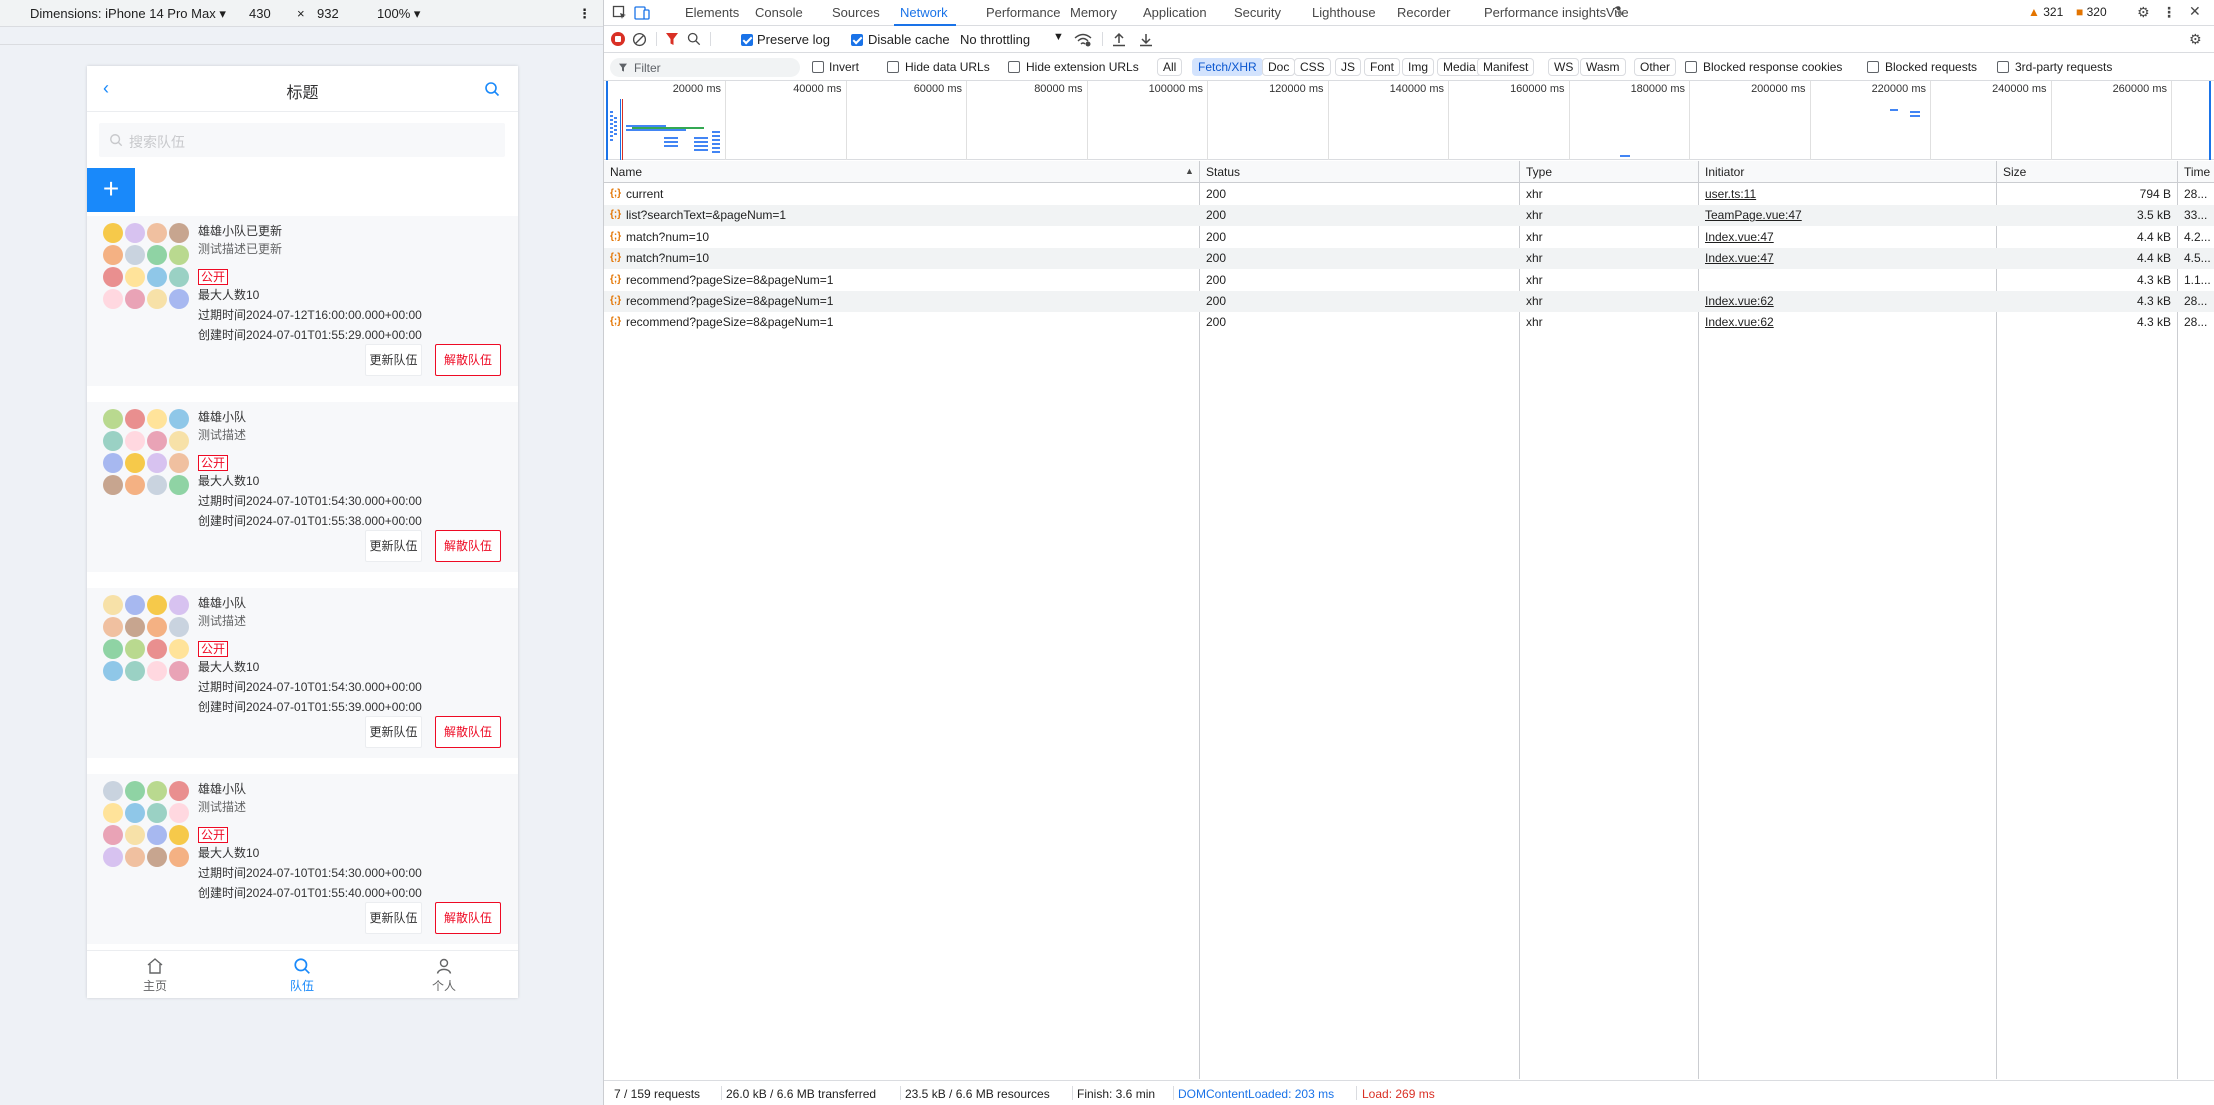 This screenshot has height=1105, width=2214. What do you see at coordinates (128, 14) in the screenshot?
I see `device-select: Dimensions: iPhone 14 Pro Max ▾` at bounding box center [128, 14].